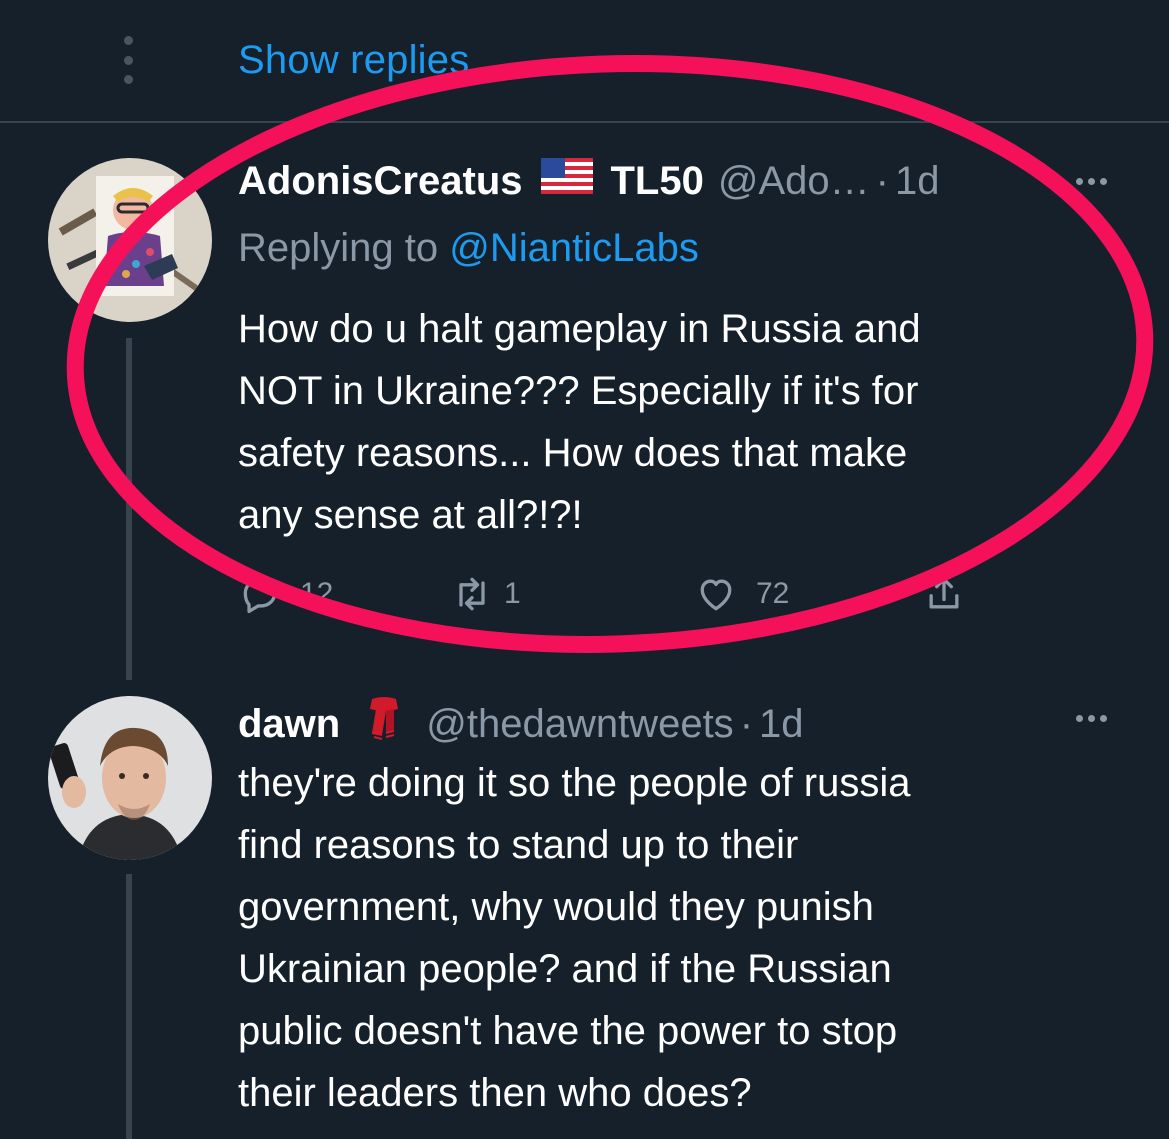  What do you see at coordinates (618, 596) in the screenshot?
I see `tweet-actions: 12 1 72` at bounding box center [618, 596].